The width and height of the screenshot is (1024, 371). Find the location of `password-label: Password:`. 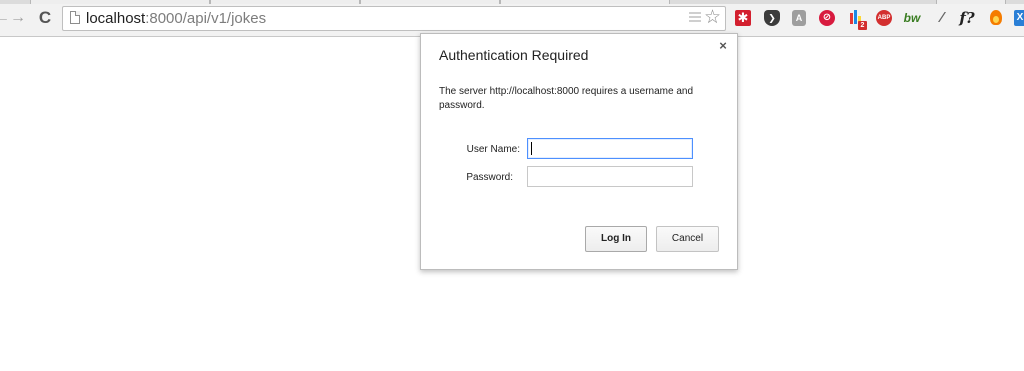

password-label: Password: is located at coordinates (489, 177).